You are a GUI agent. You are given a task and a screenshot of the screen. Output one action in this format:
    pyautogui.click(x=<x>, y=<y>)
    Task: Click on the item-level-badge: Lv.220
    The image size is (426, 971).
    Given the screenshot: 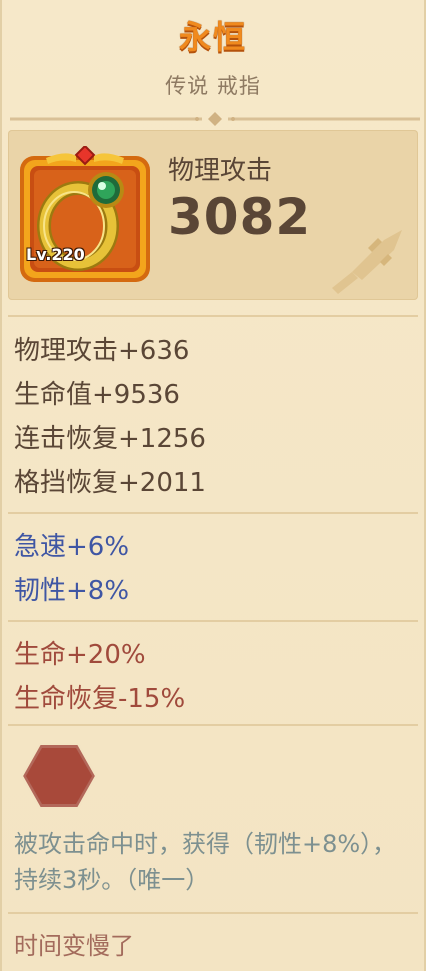 What is the action you would take?
    pyautogui.click(x=55, y=254)
    